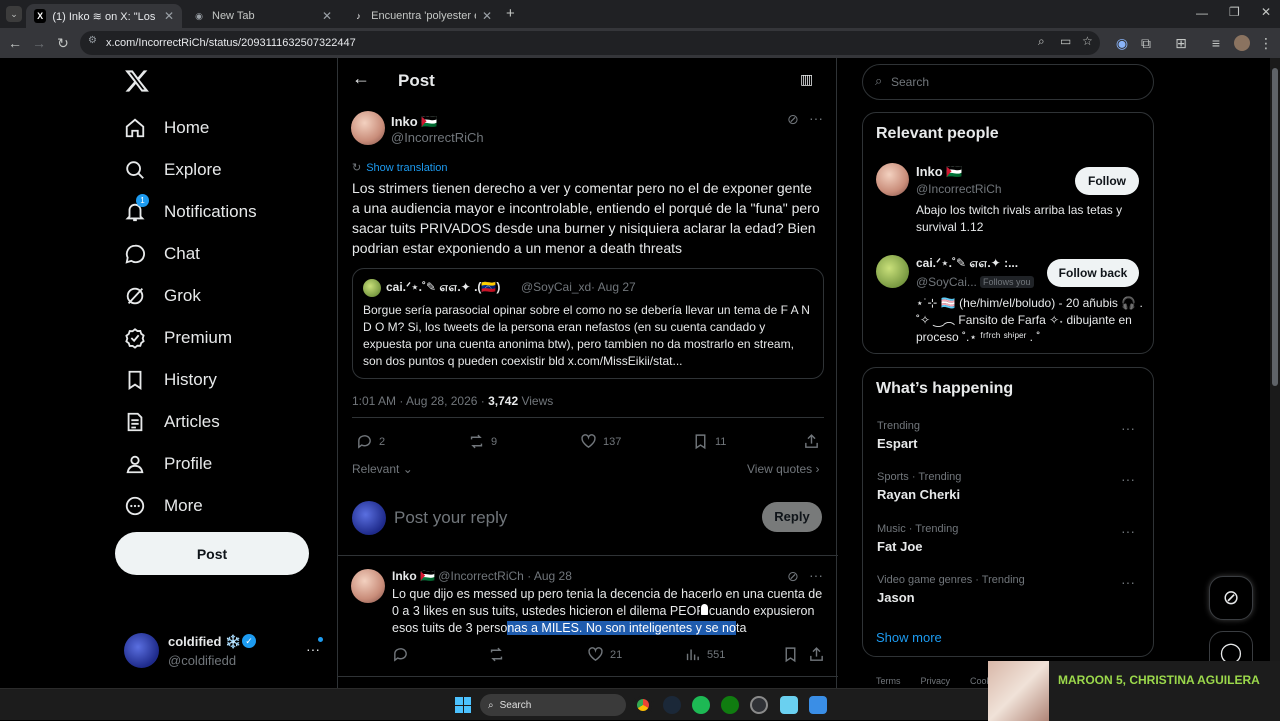 The image size is (1280, 721). What do you see at coordinates (162, 296) in the screenshot?
I see `nav-grok: Grok` at bounding box center [162, 296].